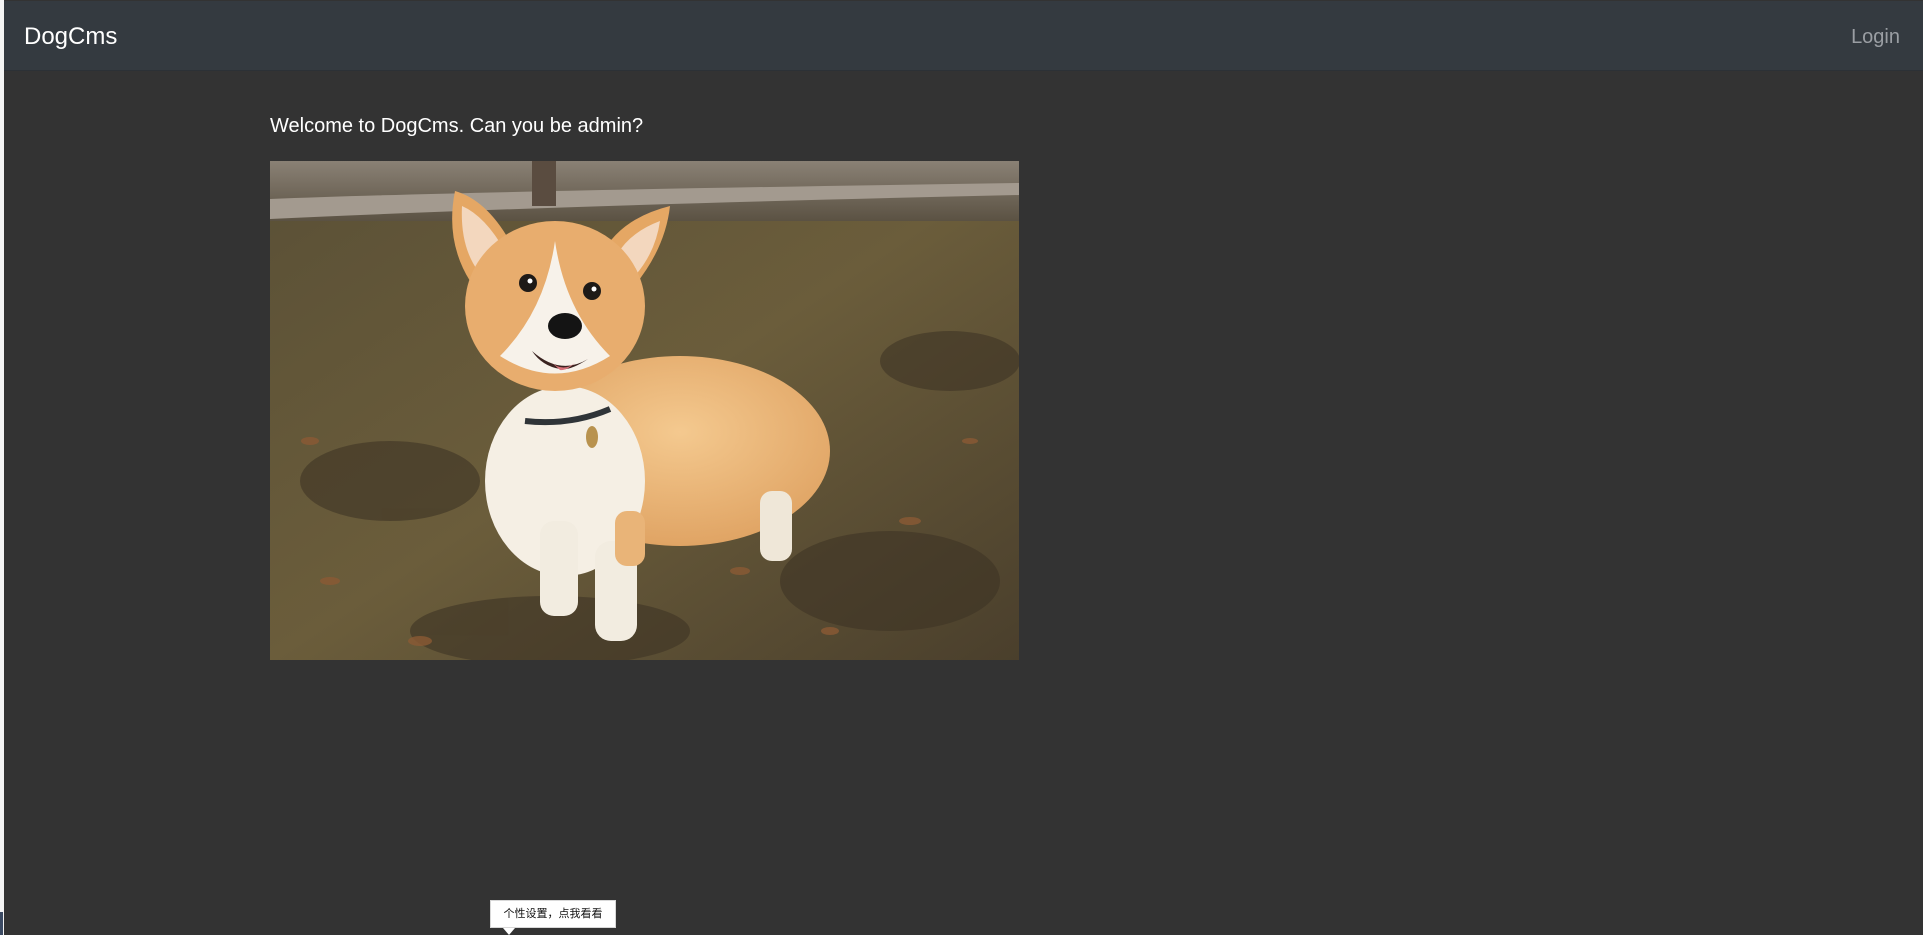 The image size is (1923, 935). Describe the element at coordinates (1, 923) in the screenshot. I see `left-edge-marker` at that location.